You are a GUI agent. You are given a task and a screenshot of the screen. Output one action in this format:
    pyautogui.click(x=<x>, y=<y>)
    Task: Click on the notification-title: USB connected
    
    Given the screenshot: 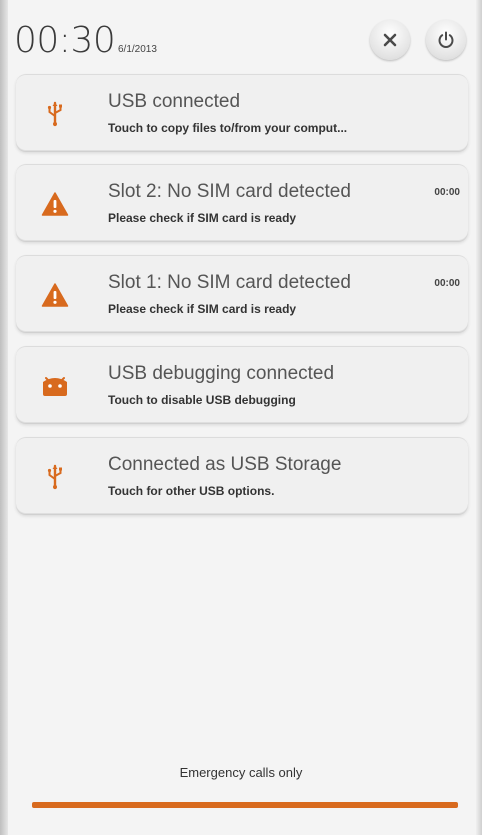 What is the action you would take?
    pyautogui.click(x=174, y=101)
    